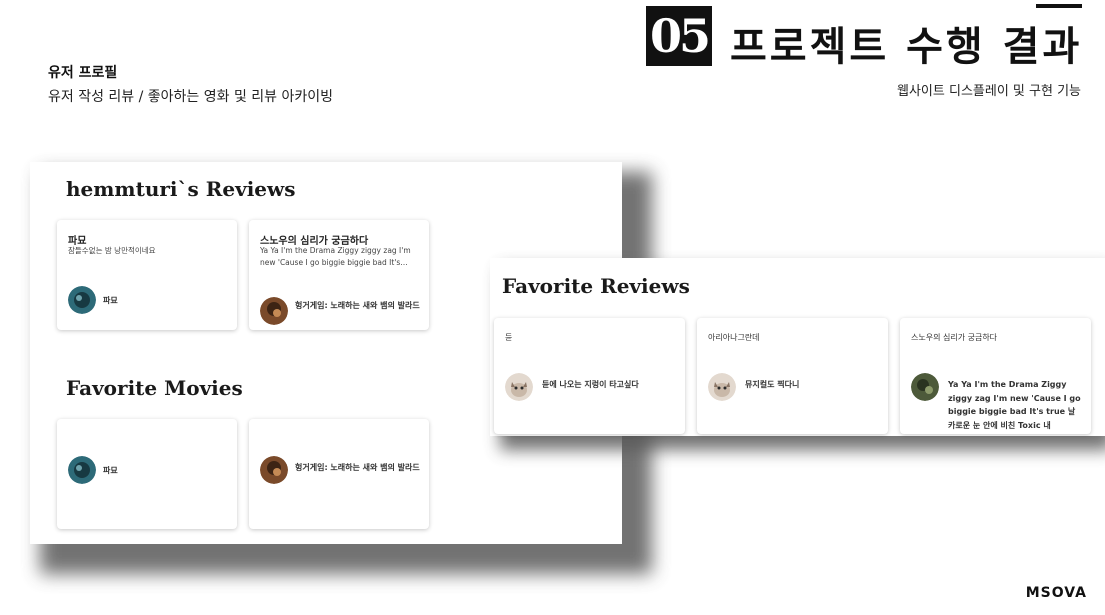  Describe the element at coordinates (190, 84) in the screenshot. I see `profile-header: 유저 프로필 유저 작성 리뷰 / 좋아하는 영화 및 리뷰 아카이빙` at that location.